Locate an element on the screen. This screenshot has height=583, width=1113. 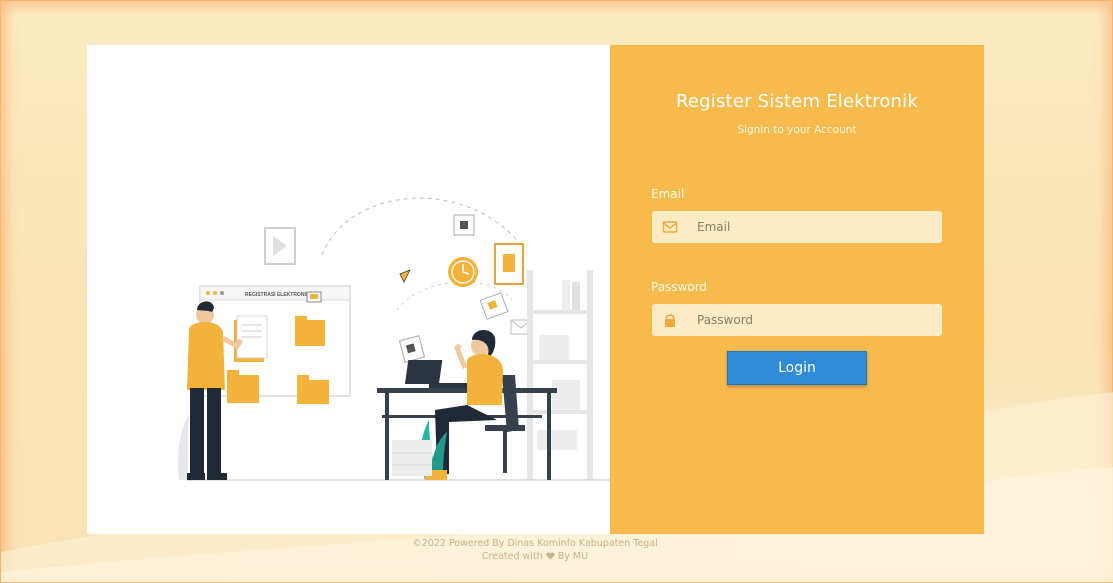
email-field-wrapper is located at coordinates (797, 227).